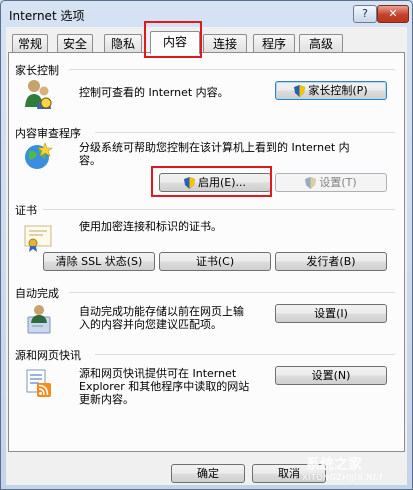  I want to click on parental-controls-description: 控制可查看的 Internet 内容。, so click(154, 92).